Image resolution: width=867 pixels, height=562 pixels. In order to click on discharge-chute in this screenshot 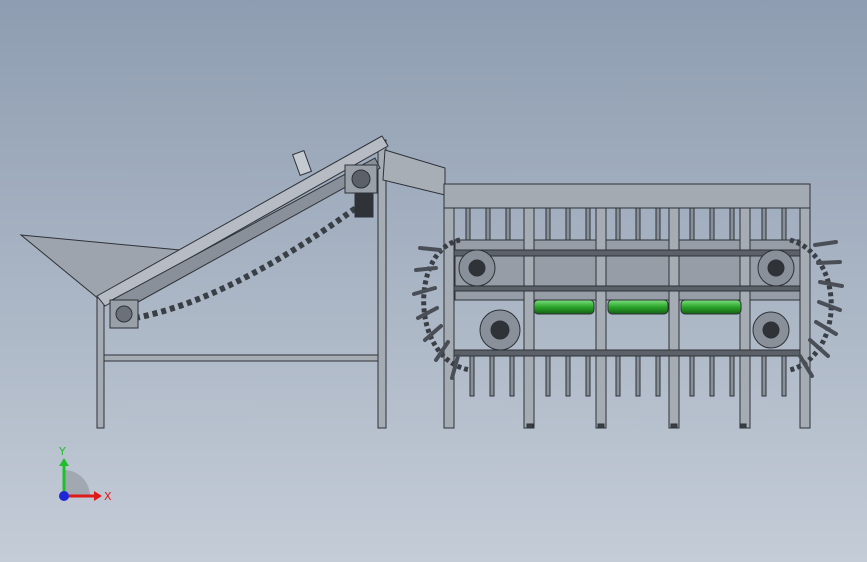, I will do `click(414, 172)`.